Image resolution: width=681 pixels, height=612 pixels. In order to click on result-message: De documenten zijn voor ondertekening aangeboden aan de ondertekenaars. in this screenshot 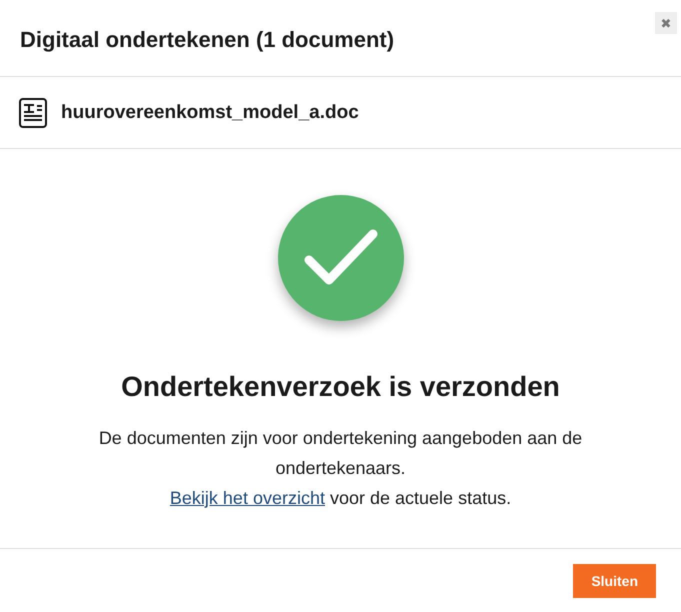, I will do `click(341, 453)`.